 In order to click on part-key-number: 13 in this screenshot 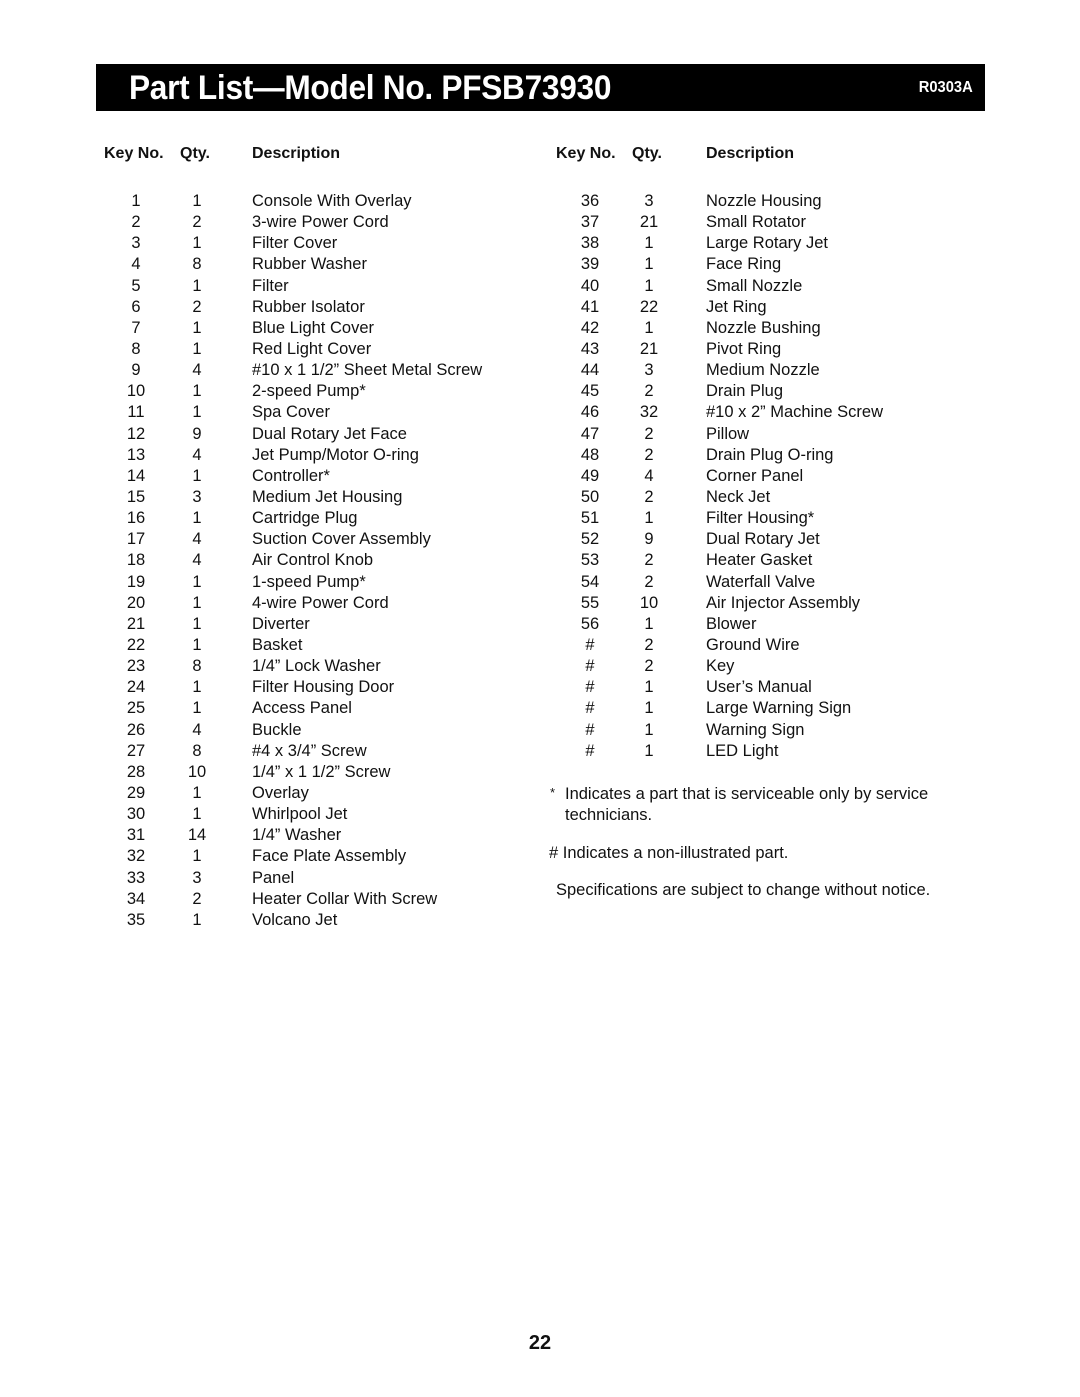, I will do `click(136, 454)`.